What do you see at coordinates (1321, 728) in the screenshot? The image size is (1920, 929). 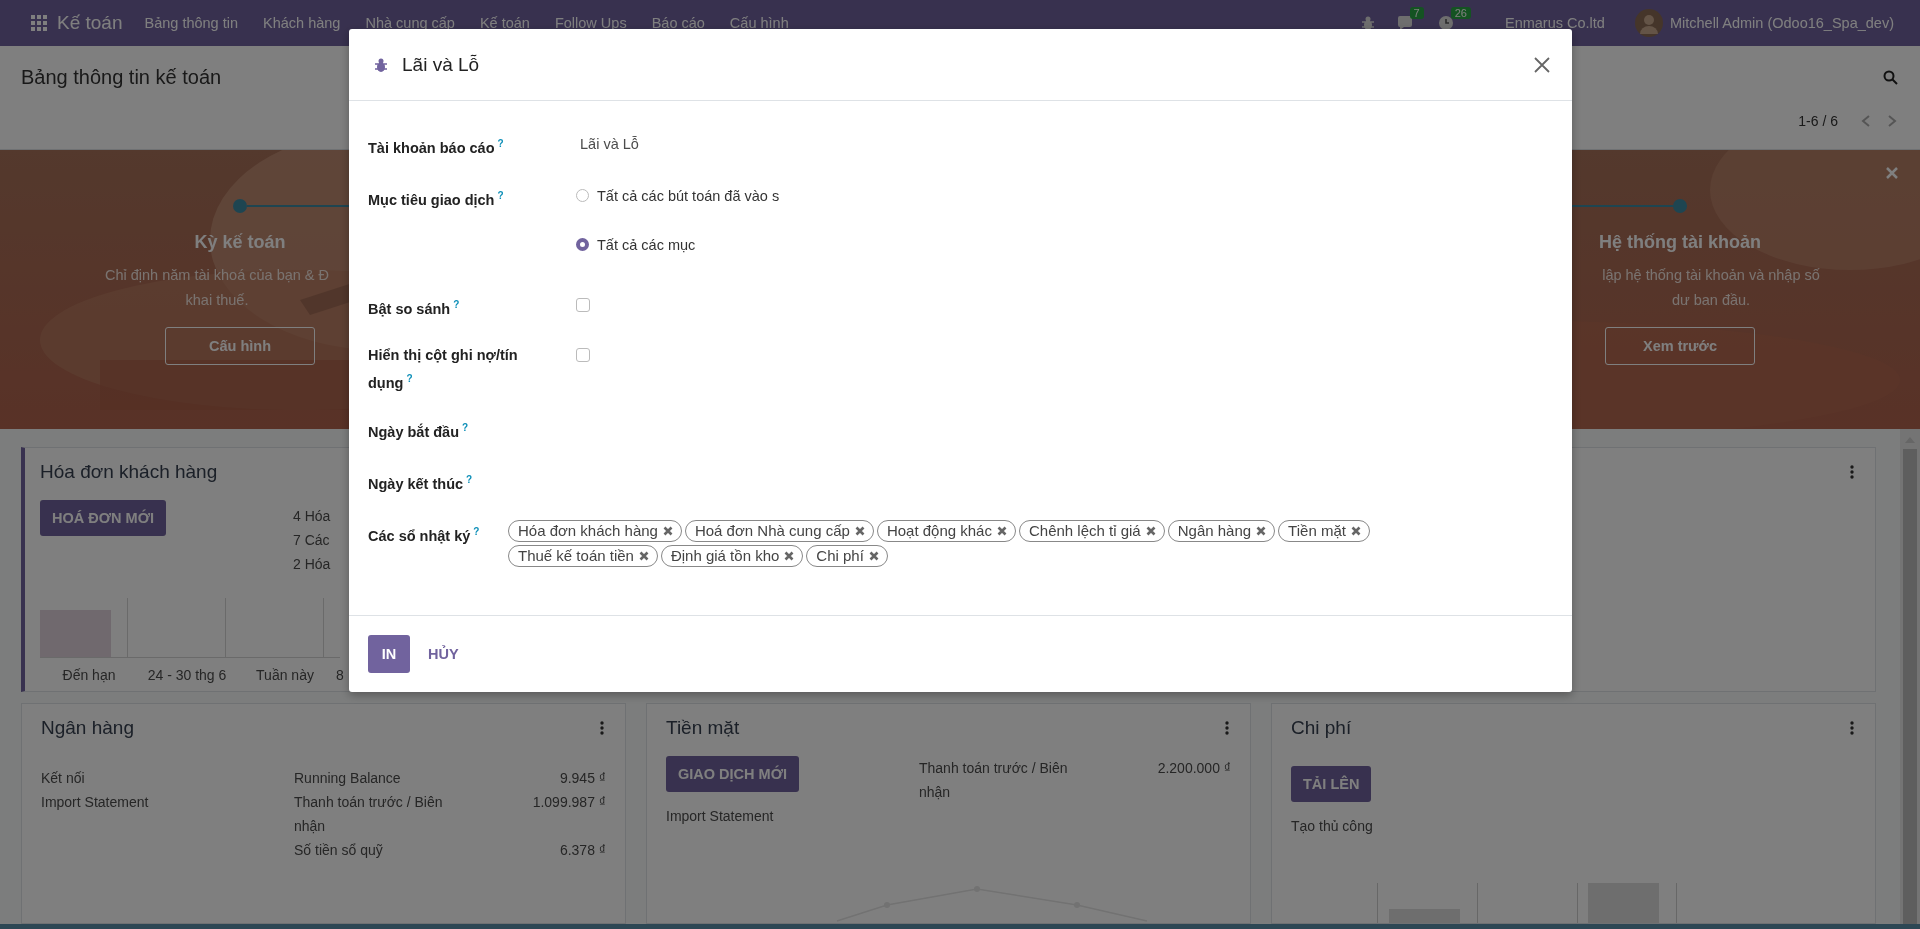 I see `card-title: Chi phí` at bounding box center [1321, 728].